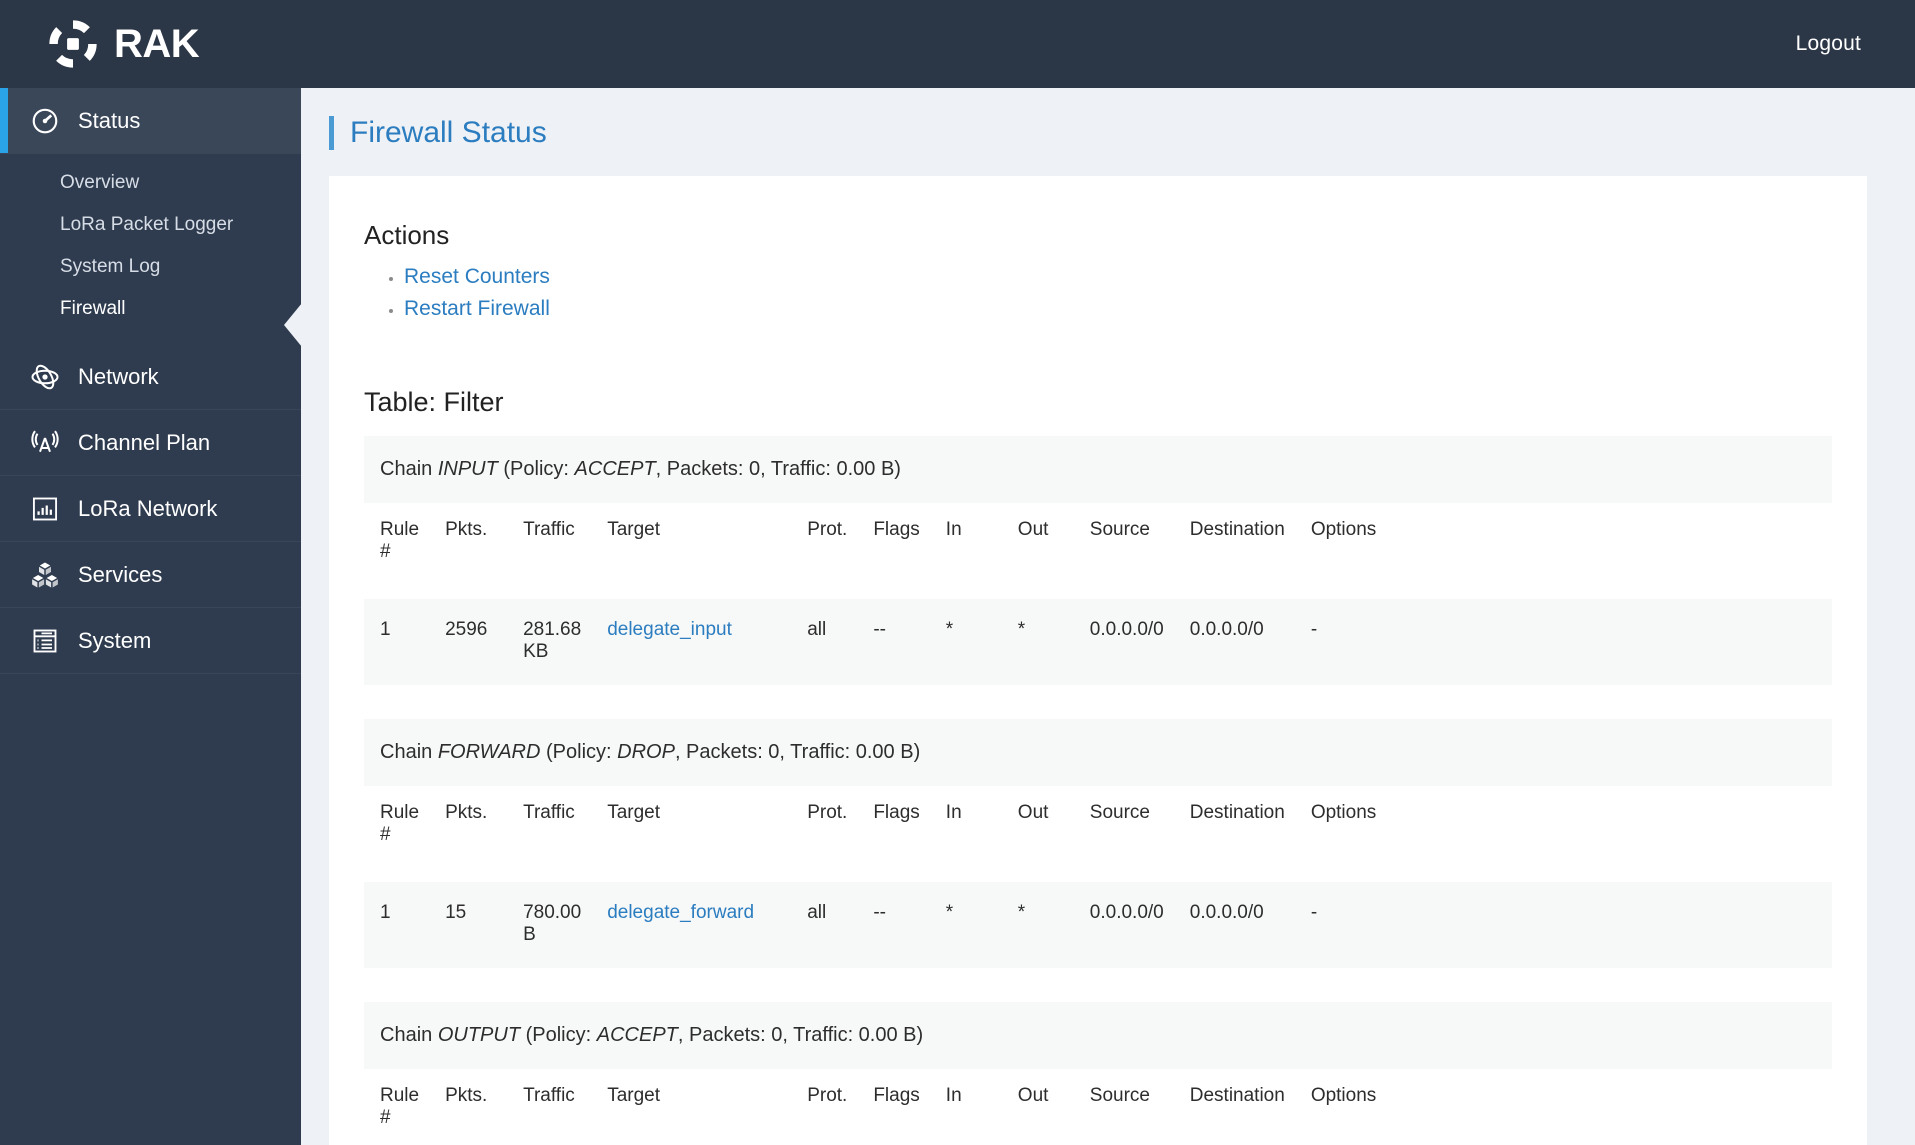  I want to click on cell-target: delegate_input, so click(691, 642).